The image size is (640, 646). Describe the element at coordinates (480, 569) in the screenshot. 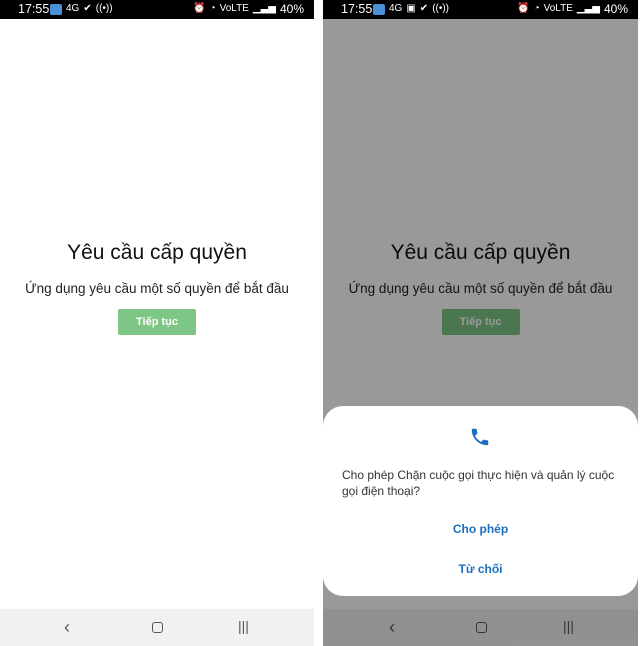

I see `deny-button: Từ chối` at that location.